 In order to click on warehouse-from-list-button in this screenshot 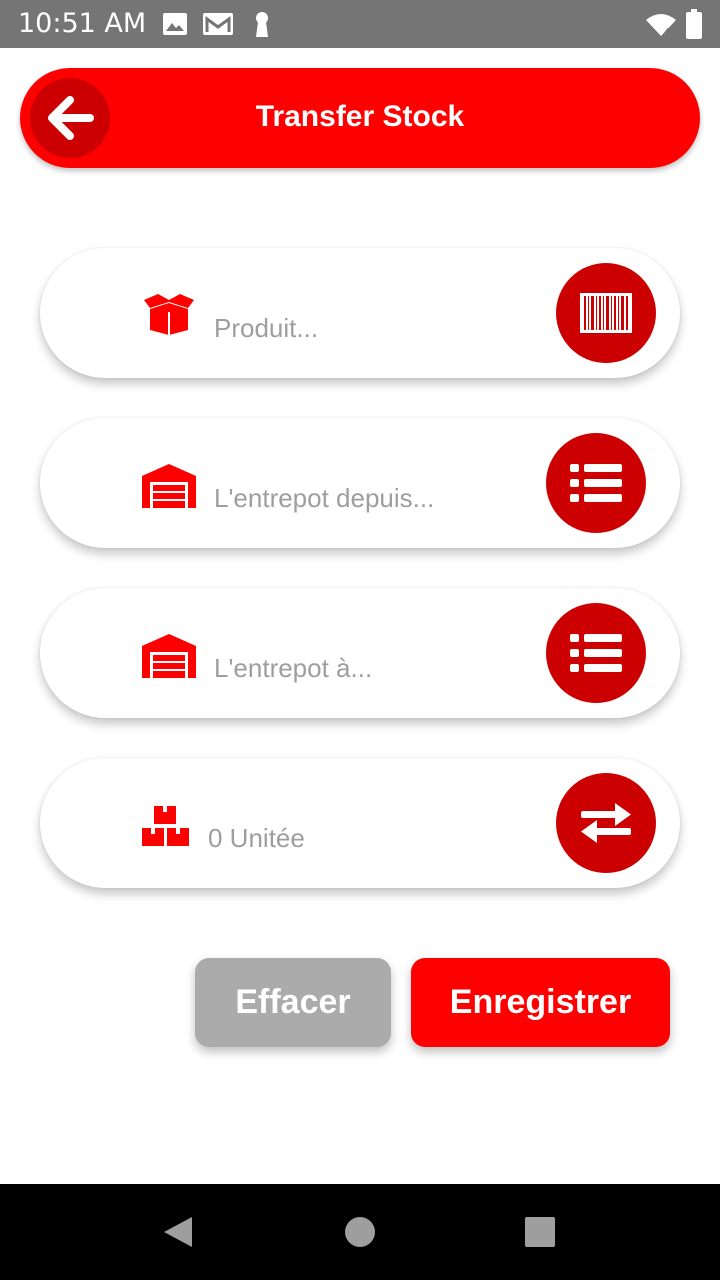, I will do `click(596, 483)`.